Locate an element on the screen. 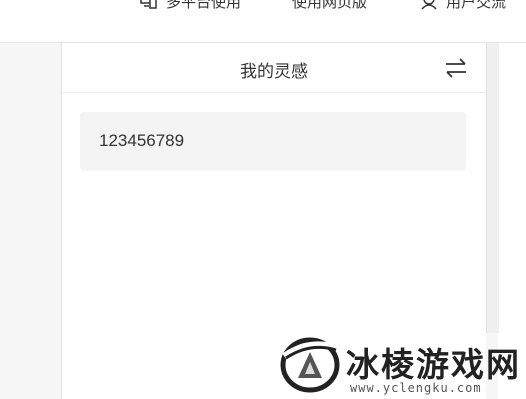  nav-multi-platform-label: 多平台使用 is located at coordinates (204, 5).